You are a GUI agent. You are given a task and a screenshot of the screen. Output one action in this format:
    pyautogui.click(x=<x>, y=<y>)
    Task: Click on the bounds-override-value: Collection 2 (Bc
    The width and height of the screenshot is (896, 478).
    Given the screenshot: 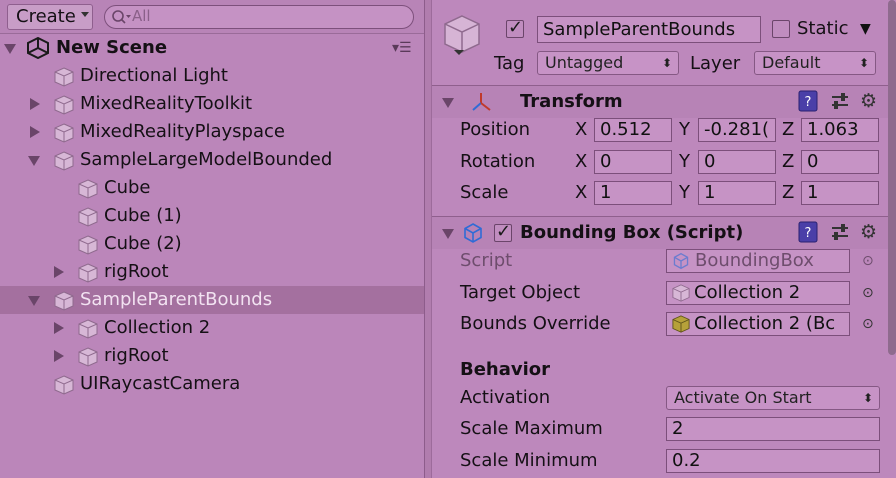 What is the action you would take?
    pyautogui.click(x=765, y=323)
    